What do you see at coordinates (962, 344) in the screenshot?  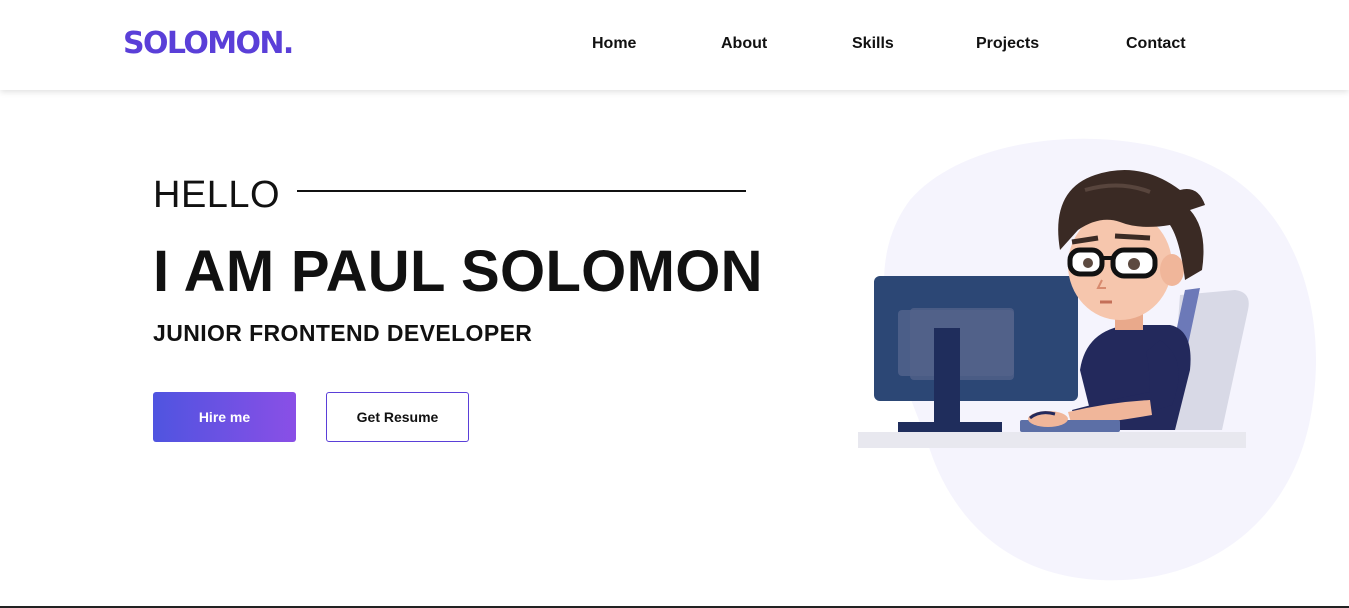 I see `monitor-window-inner` at bounding box center [962, 344].